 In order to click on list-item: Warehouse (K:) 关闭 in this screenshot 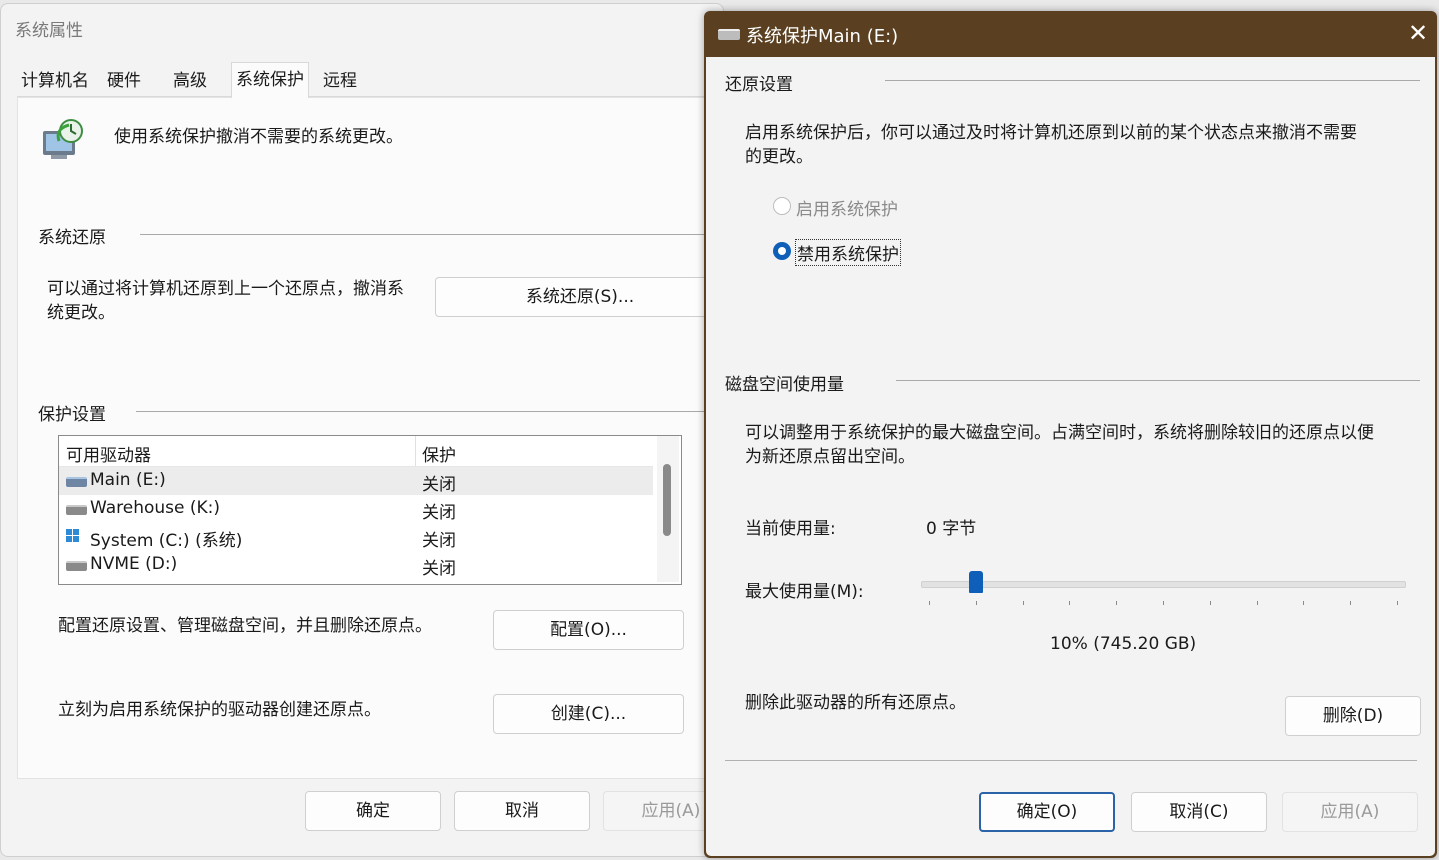, I will do `click(356, 509)`.